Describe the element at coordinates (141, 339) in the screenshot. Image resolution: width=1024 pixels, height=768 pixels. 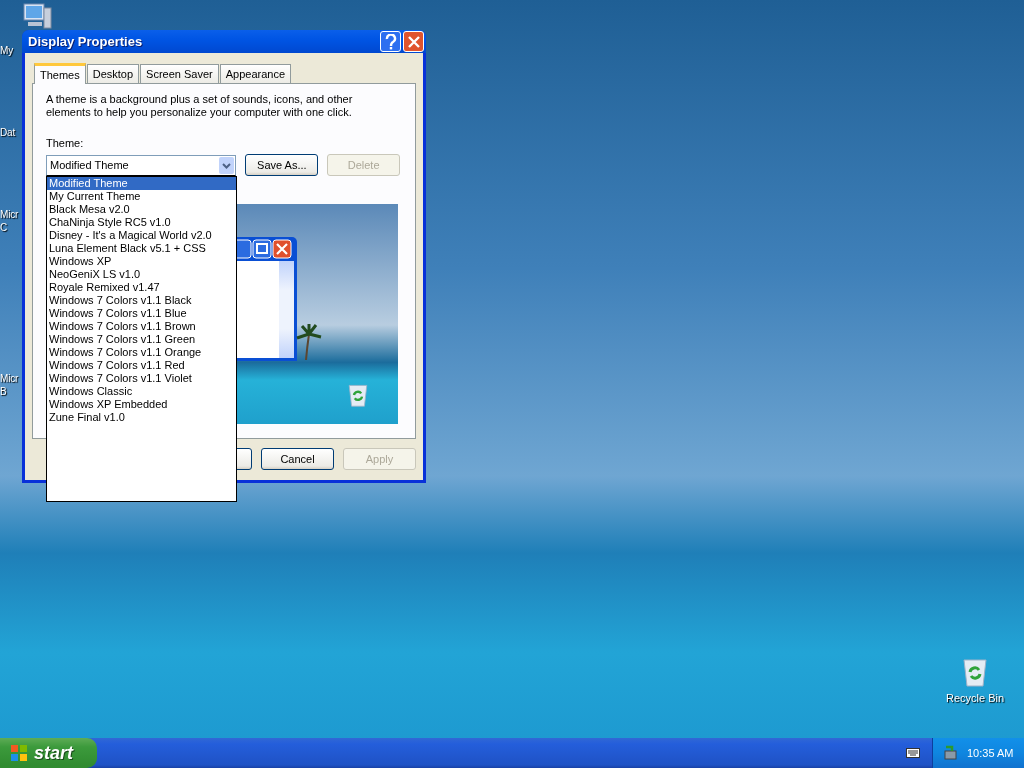
I see `theme-list-item: Windows 7 Colors v1.1 Green` at that location.